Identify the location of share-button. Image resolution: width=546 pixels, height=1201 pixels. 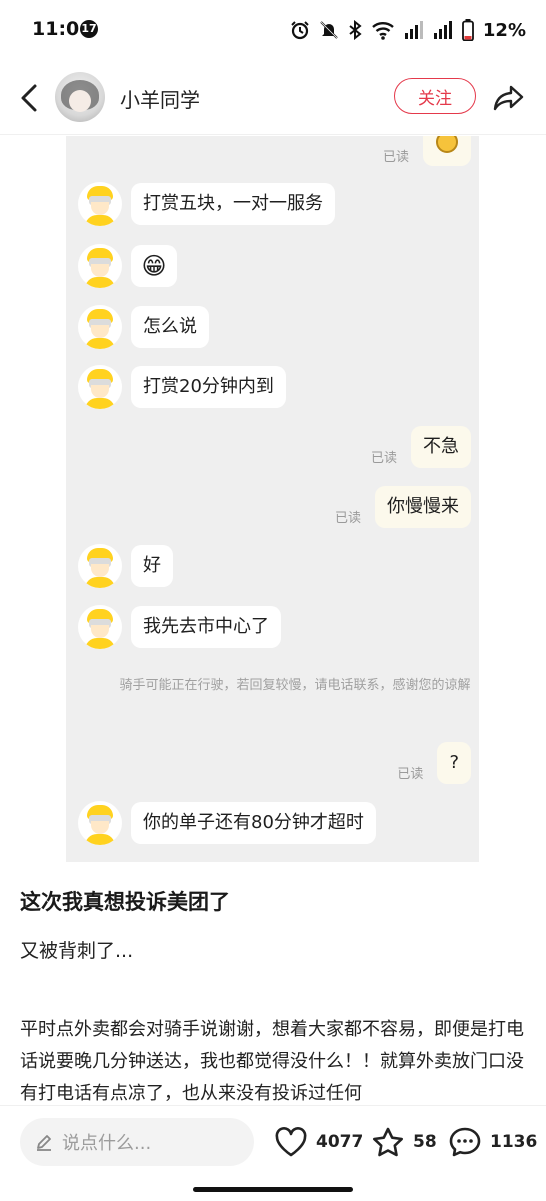
(509, 98).